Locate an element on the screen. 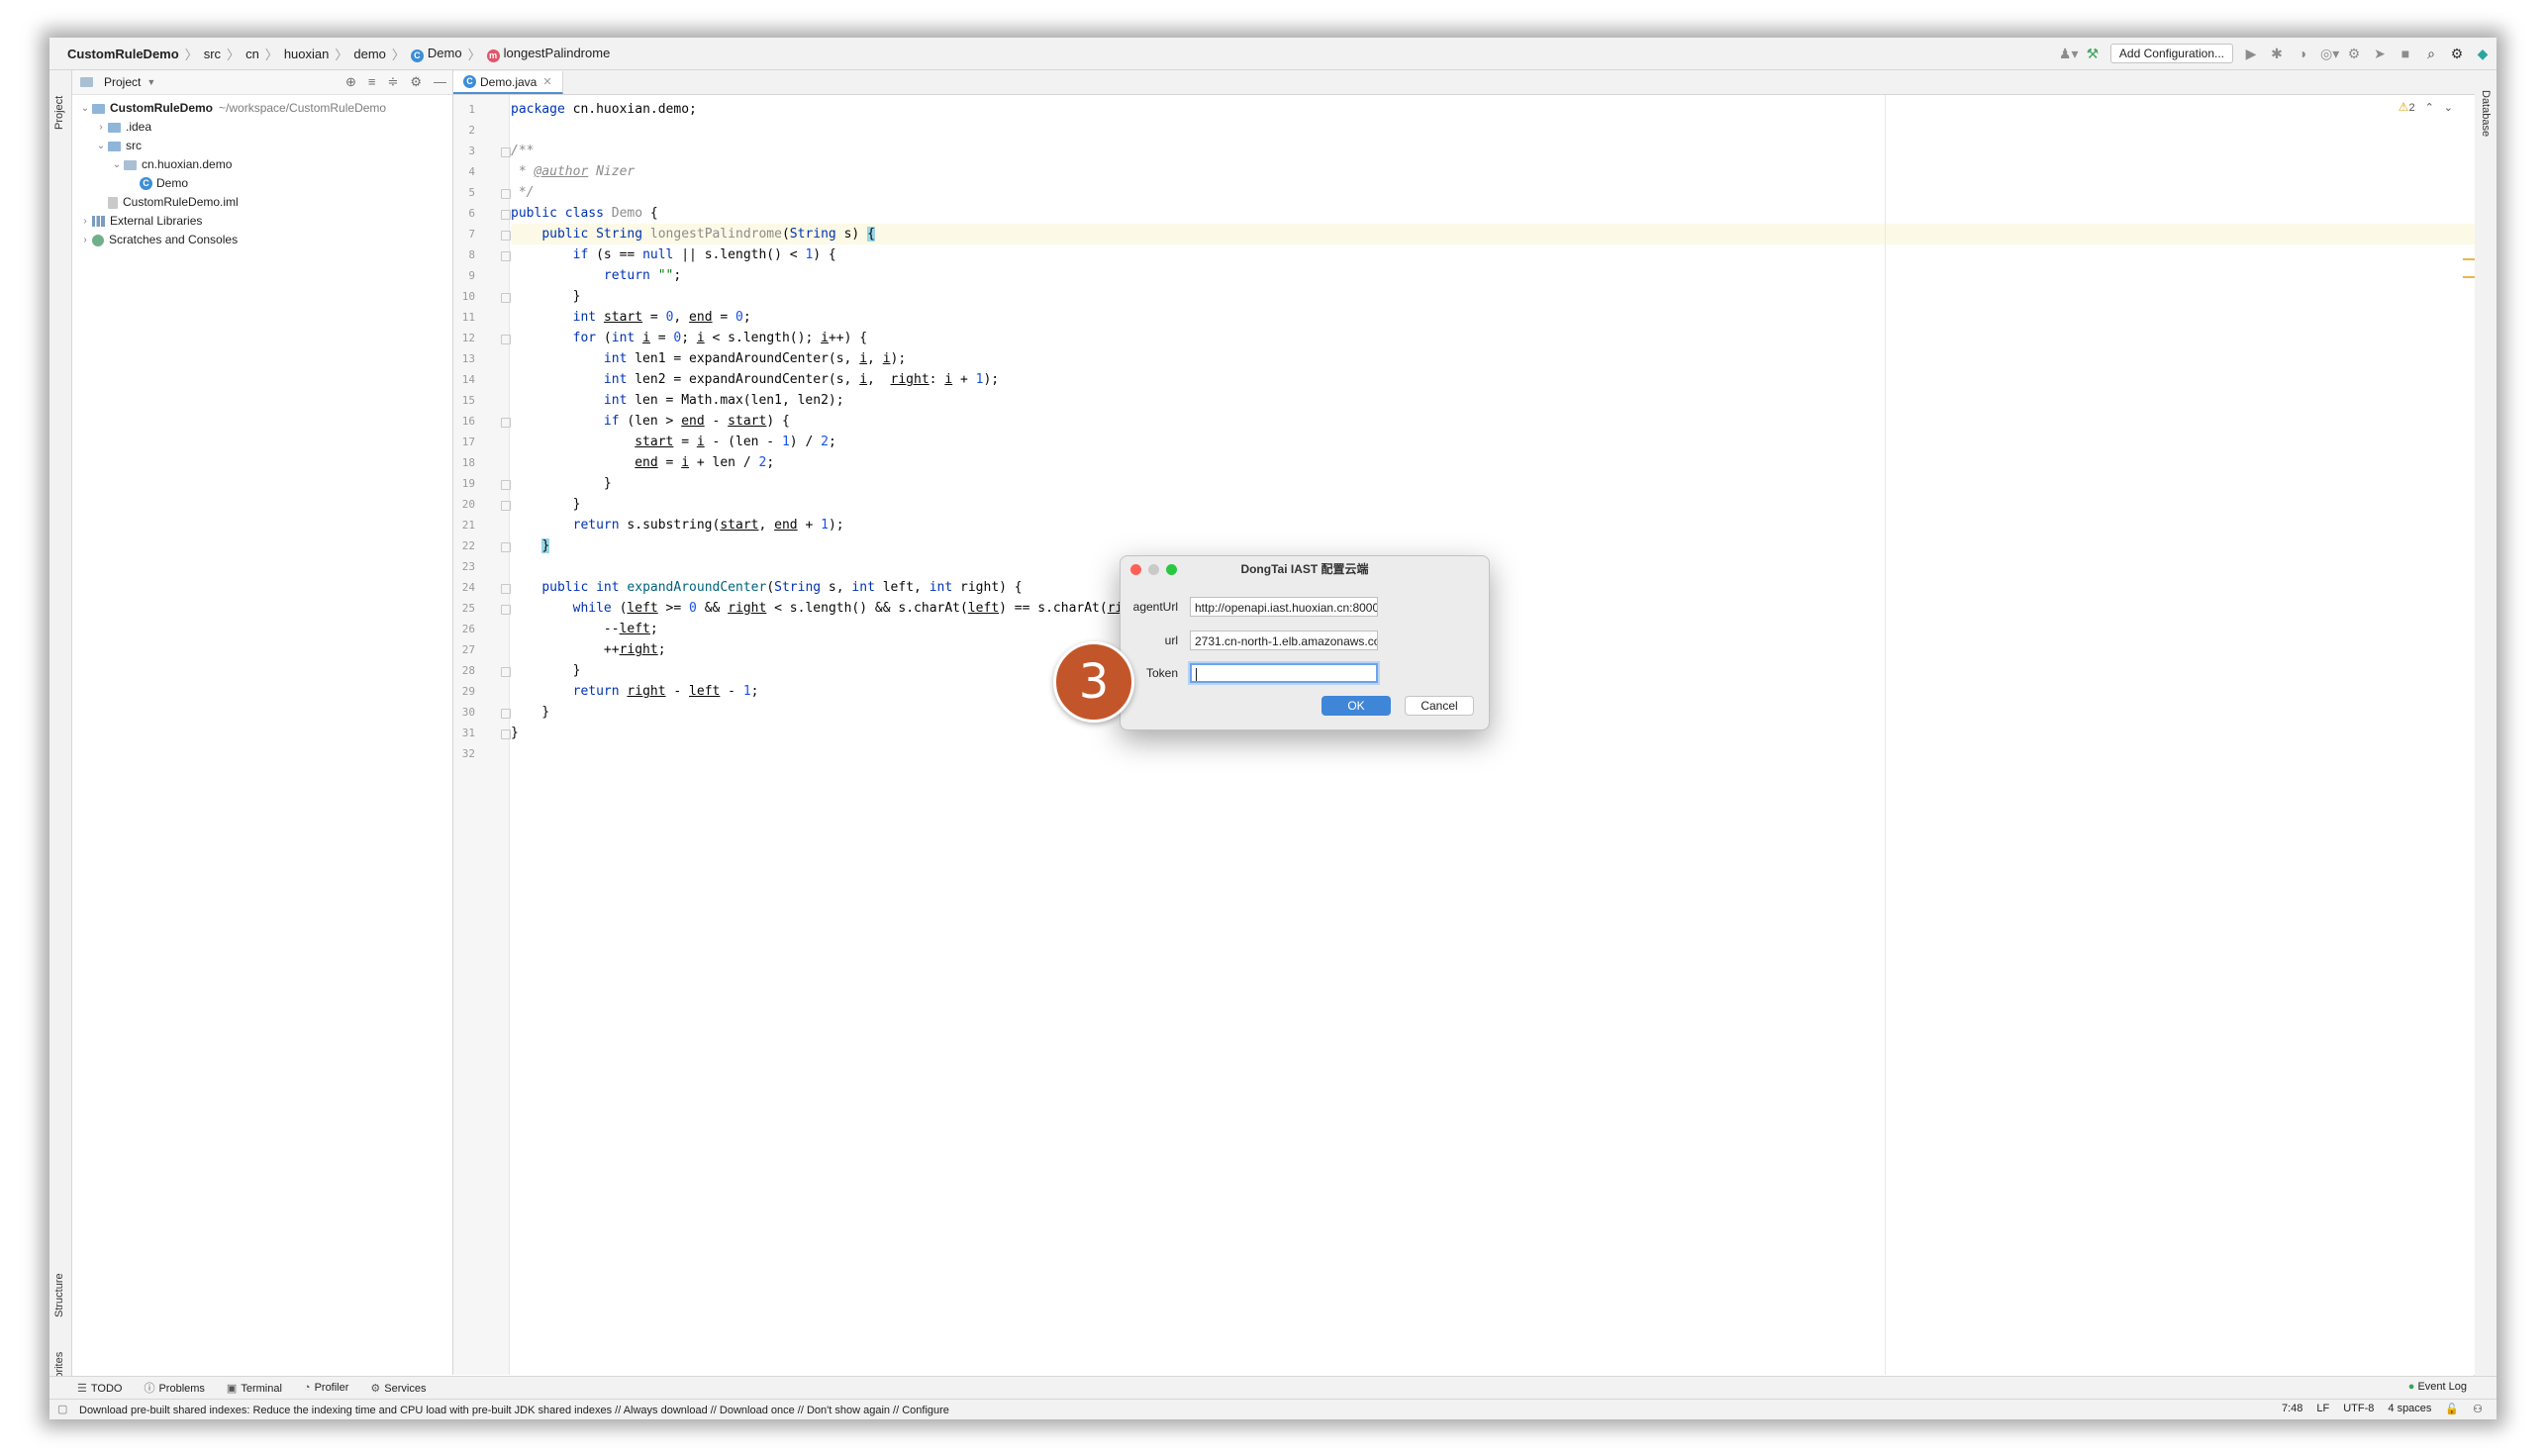 The height and width of the screenshot is (1456, 2545). inspection-widget: ⚠2 ⌃ ⌄ is located at coordinates (2425, 107).